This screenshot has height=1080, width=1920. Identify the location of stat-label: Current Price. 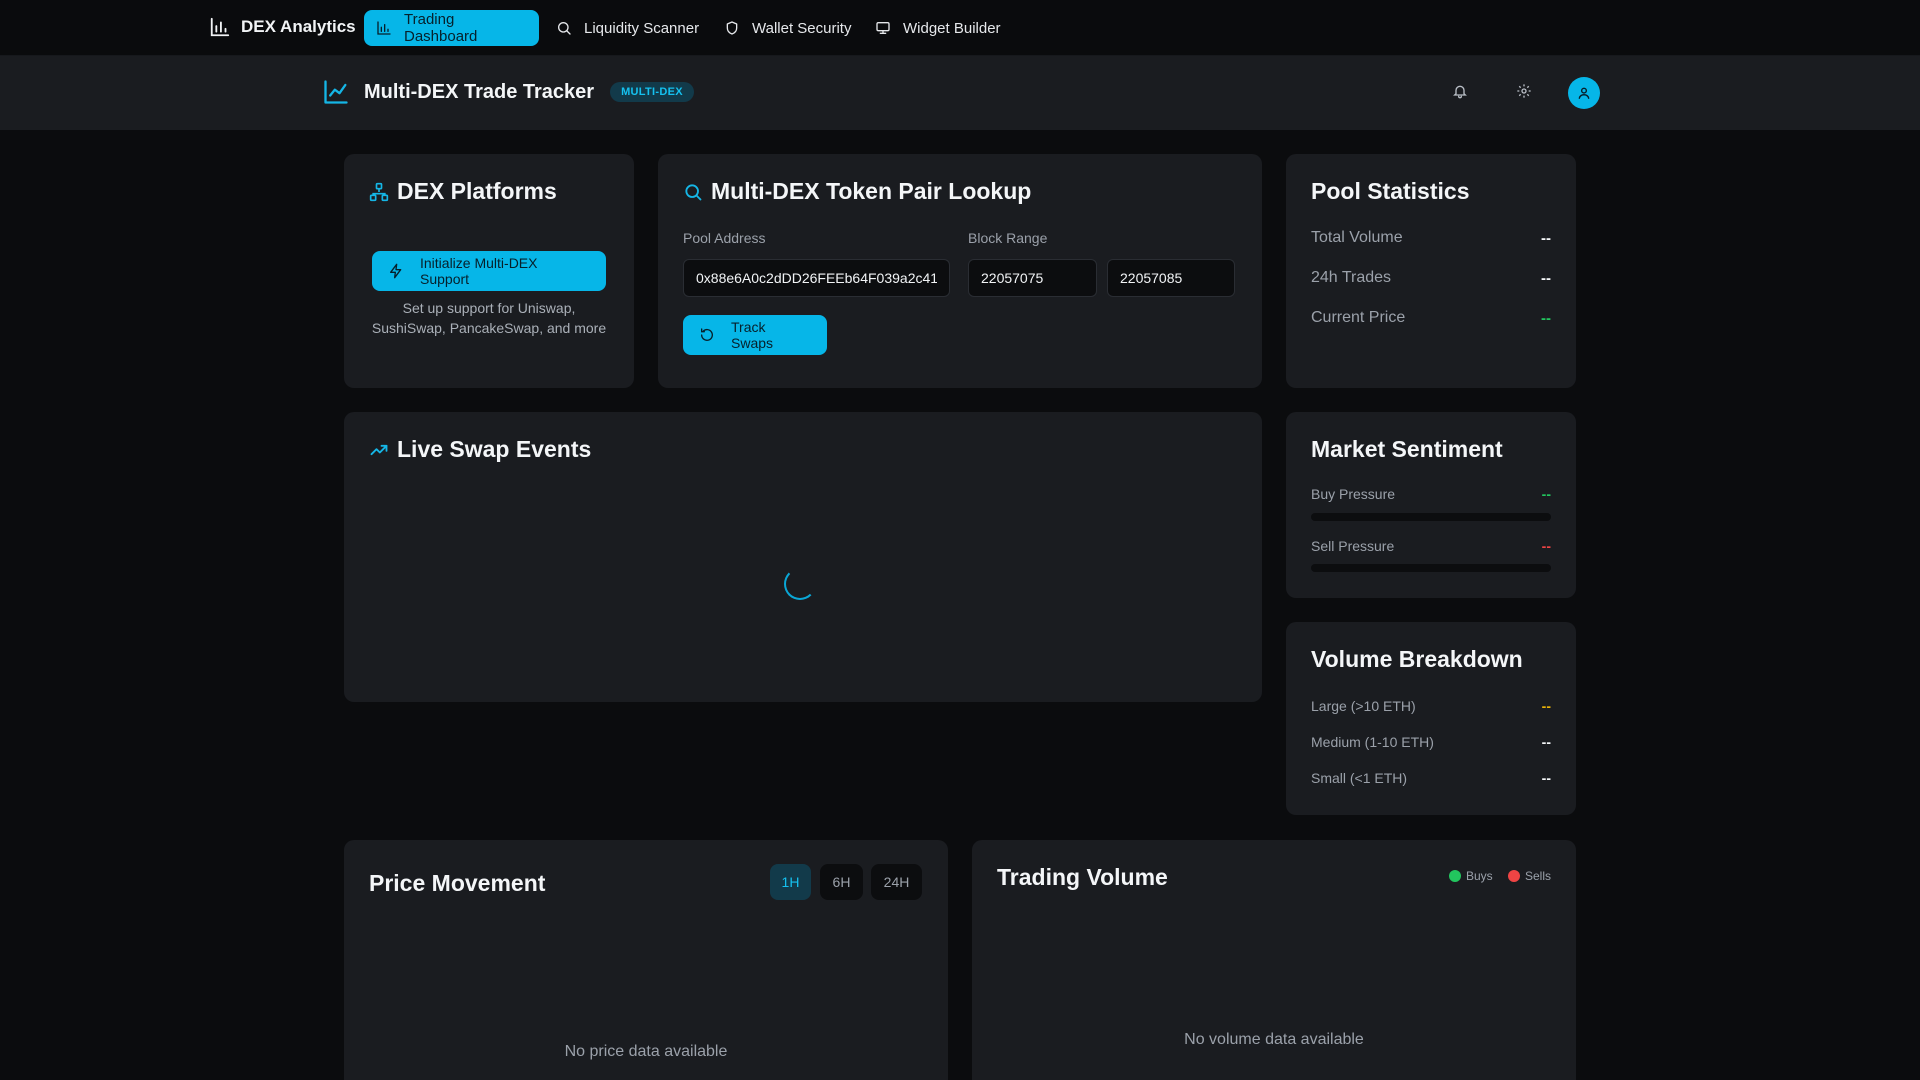
(1358, 317).